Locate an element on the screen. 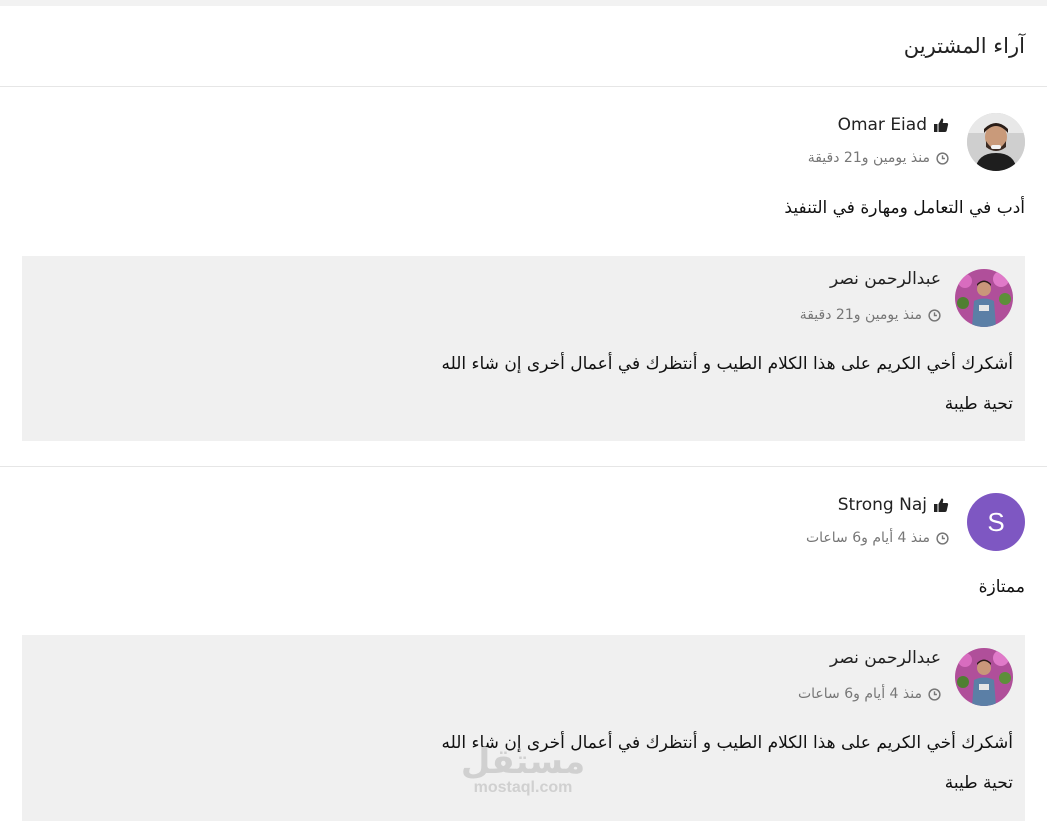  review-time: منذ يومين و21 دقيقة is located at coordinates (878, 158).